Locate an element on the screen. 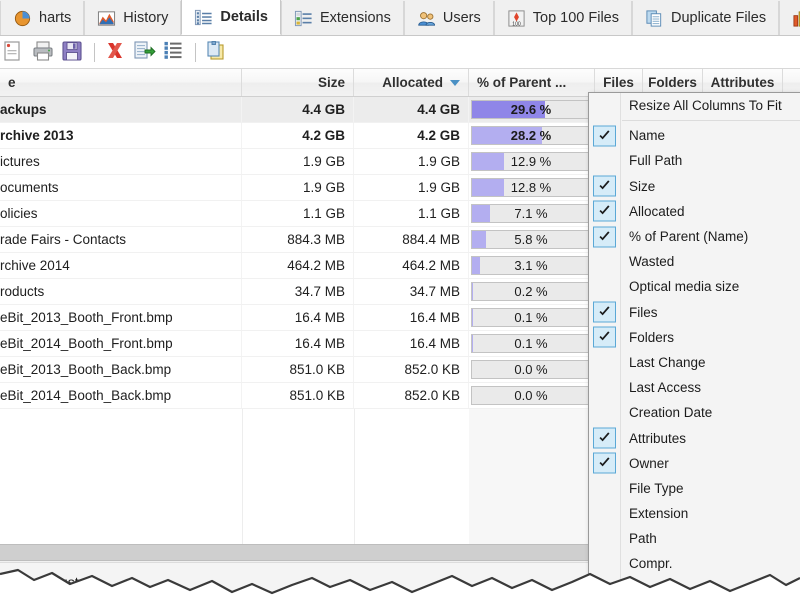  menu-item-extension: Extension is located at coordinates (694, 513).